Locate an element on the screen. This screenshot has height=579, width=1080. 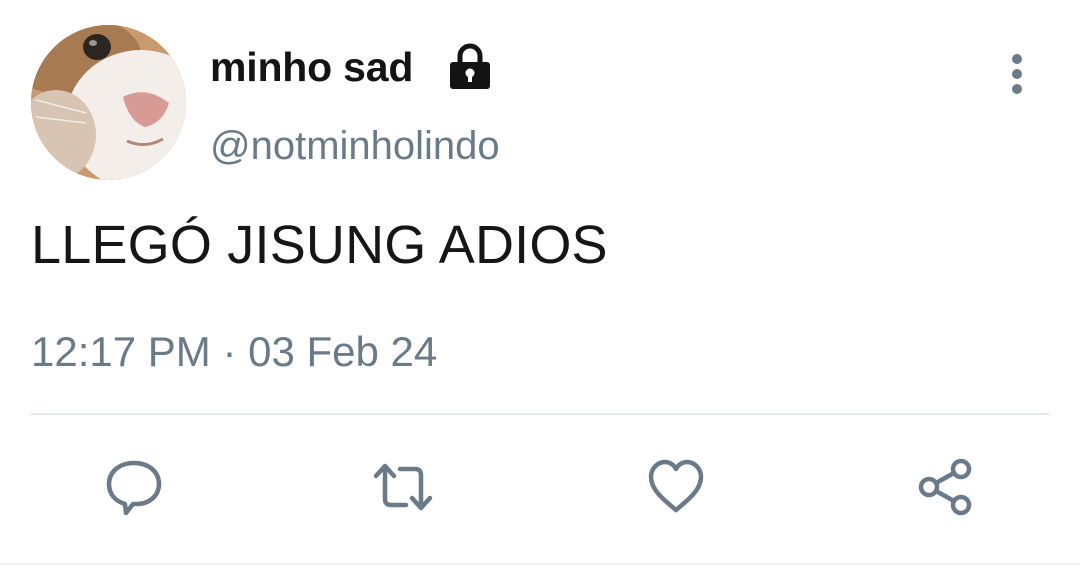
reply-button is located at coordinates (134, 487).